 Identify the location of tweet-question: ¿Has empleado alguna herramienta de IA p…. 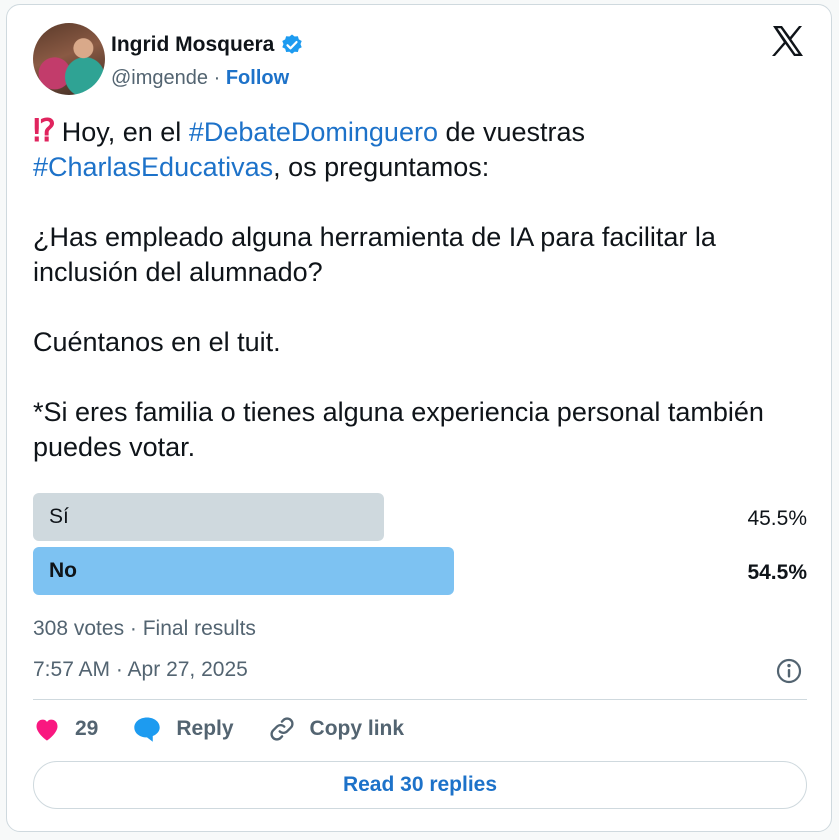
(374, 254).